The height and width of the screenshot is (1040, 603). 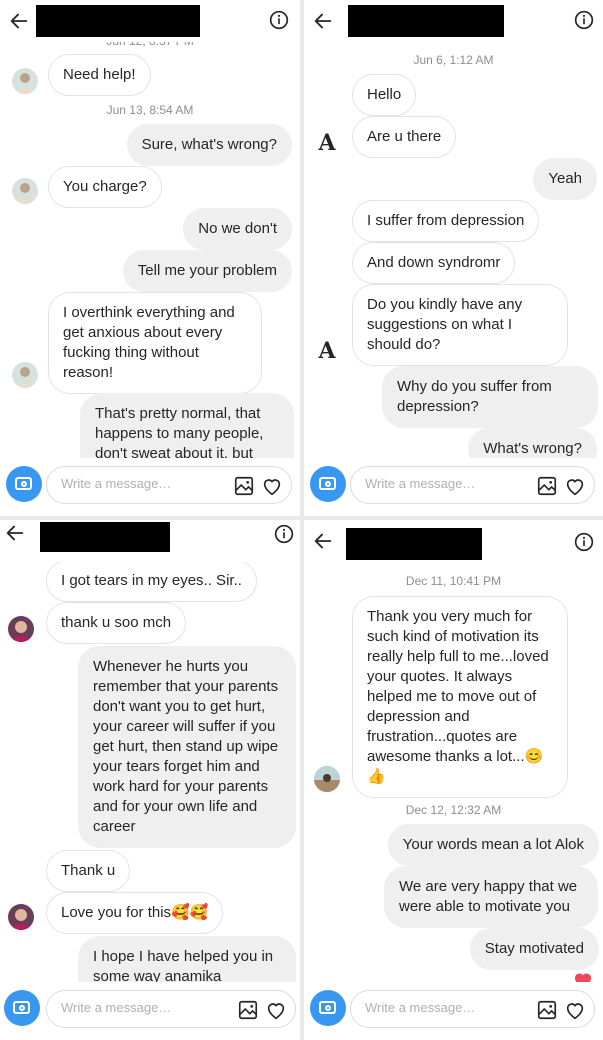 I want to click on message-bubble: I suffer from depression, so click(x=446, y=221).